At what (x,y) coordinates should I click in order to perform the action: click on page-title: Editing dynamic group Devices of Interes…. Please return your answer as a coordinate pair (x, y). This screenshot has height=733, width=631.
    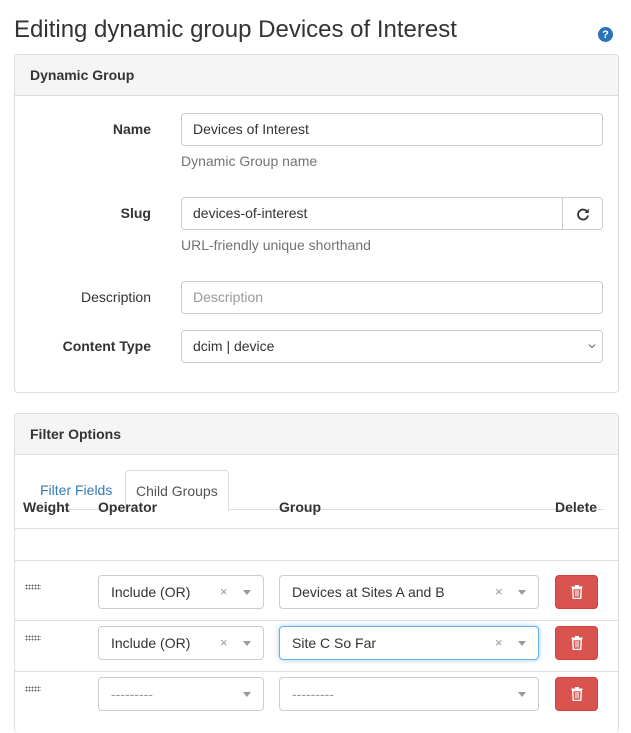
    Looking at the image, I should click on (235, 29).